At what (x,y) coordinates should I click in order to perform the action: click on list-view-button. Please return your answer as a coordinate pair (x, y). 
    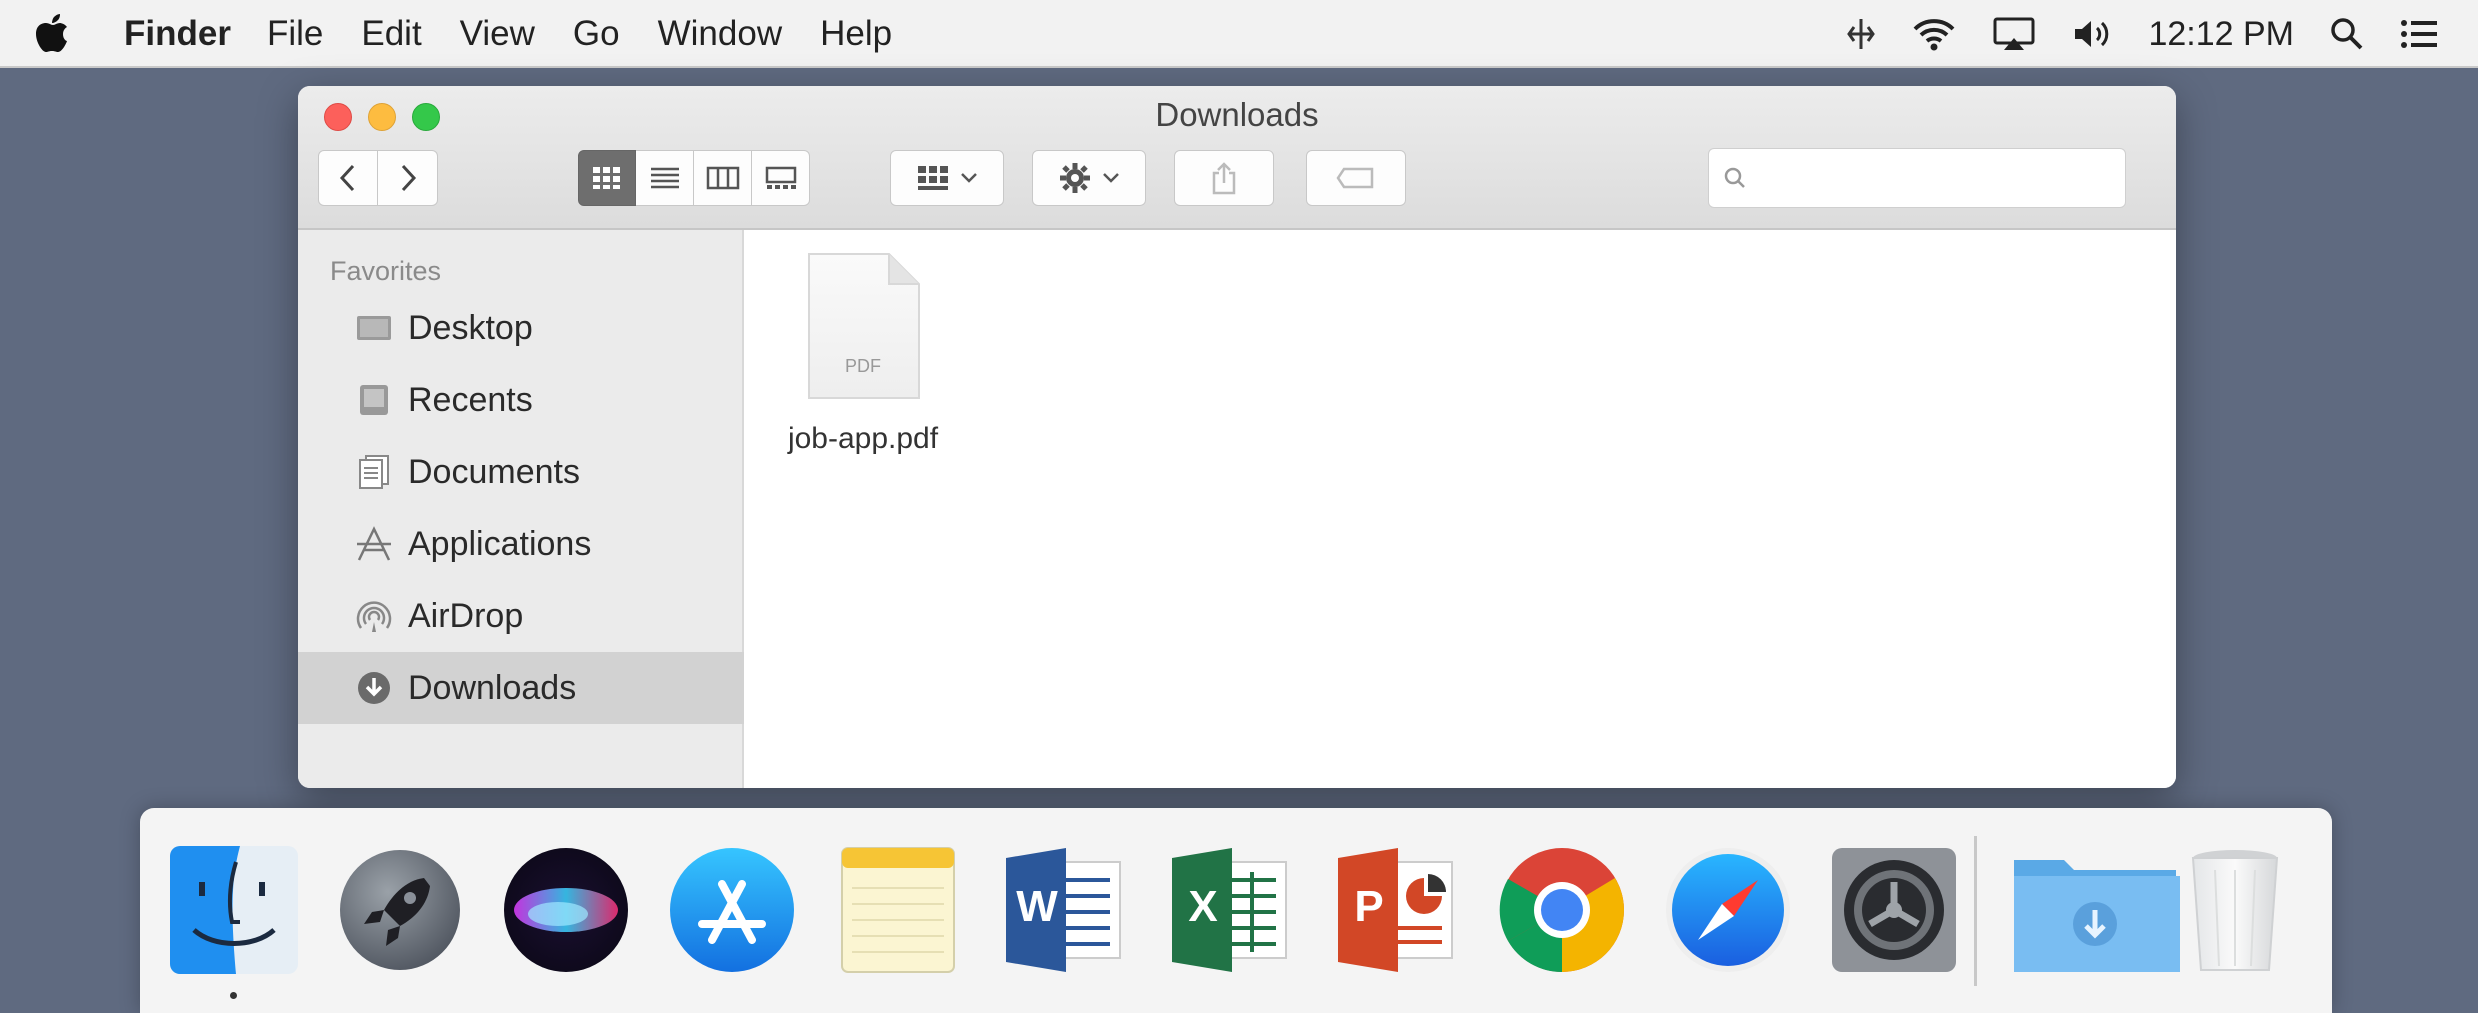
    Looking at the image, I should click on (665, 178).